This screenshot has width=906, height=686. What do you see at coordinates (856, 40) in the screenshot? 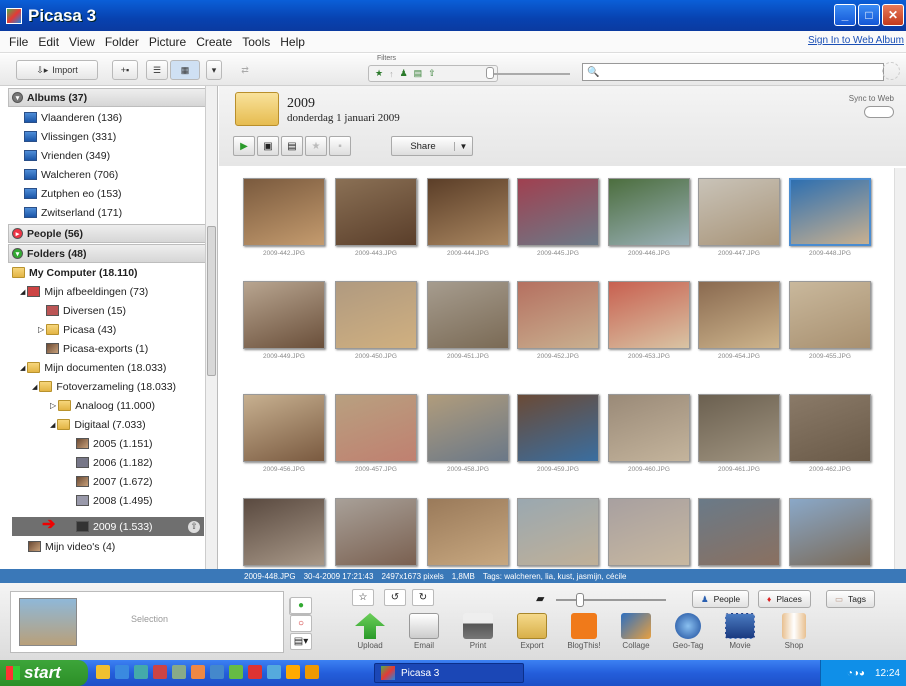
I see `sign-in-link: Sign In to Web Album` at bounding box center [856, 40].